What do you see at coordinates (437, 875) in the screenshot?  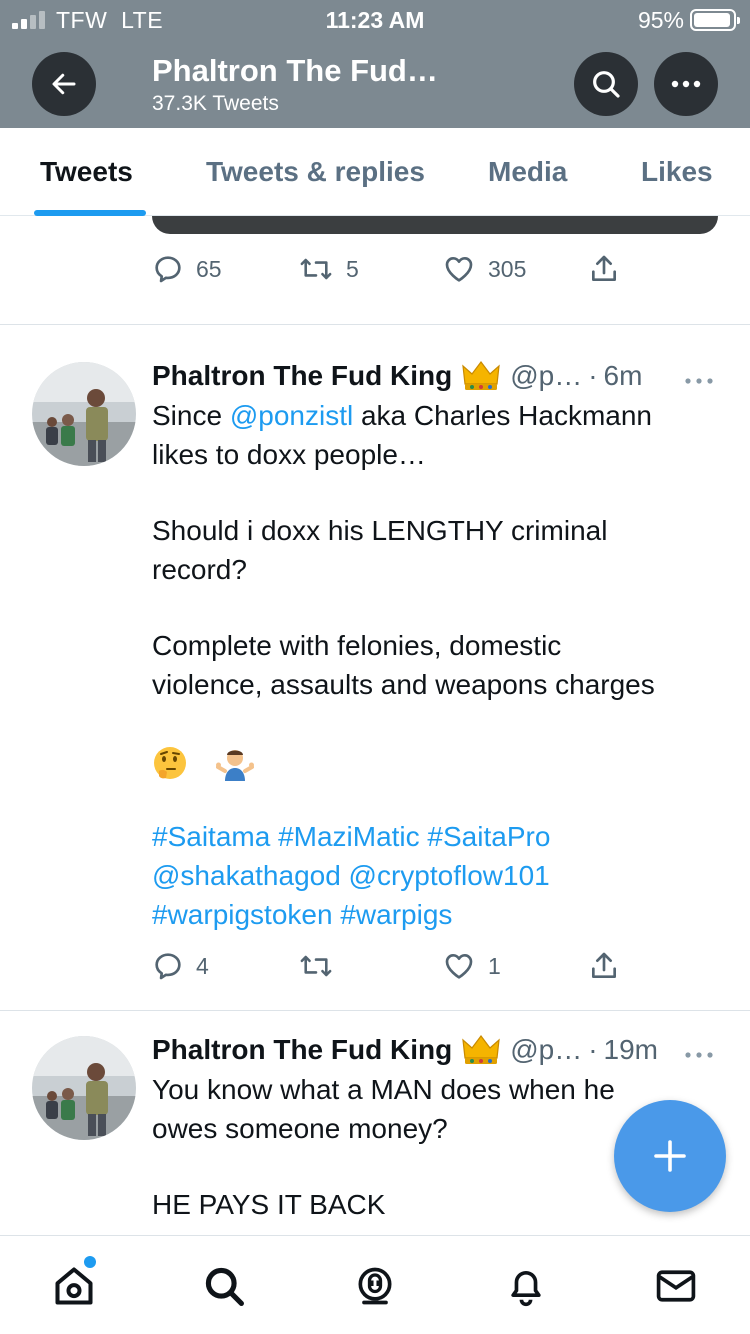 I see `mention-line: @shakathagod @cryptoflow101` at bounding box center [437, 875].